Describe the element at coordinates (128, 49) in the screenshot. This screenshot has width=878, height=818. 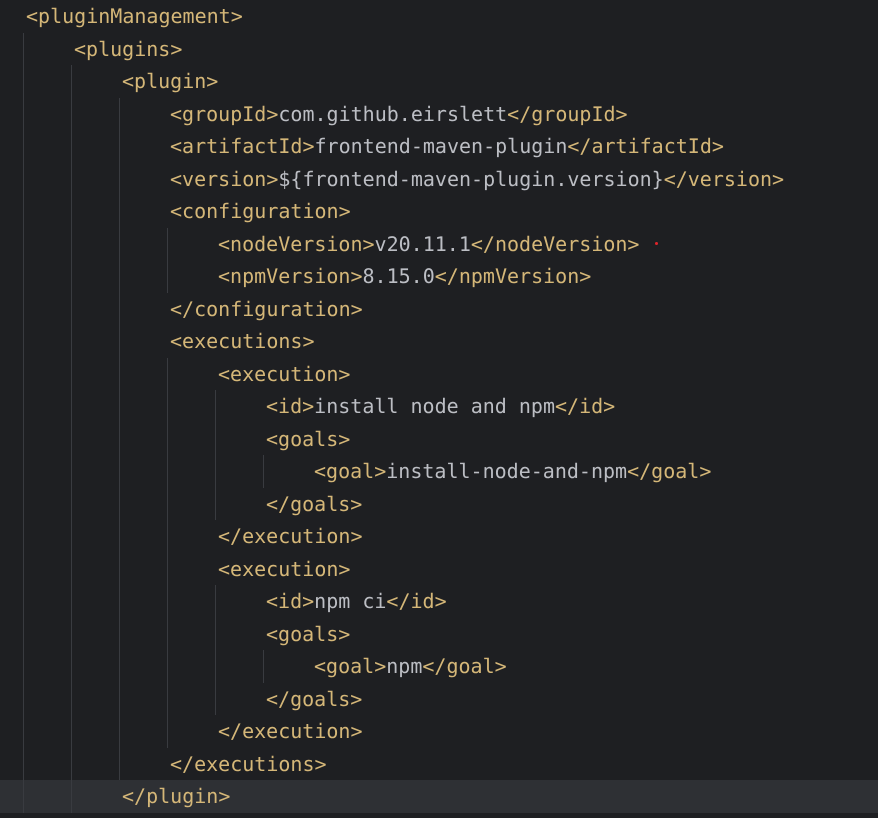
I see `code-line: <plugins>` at that location.